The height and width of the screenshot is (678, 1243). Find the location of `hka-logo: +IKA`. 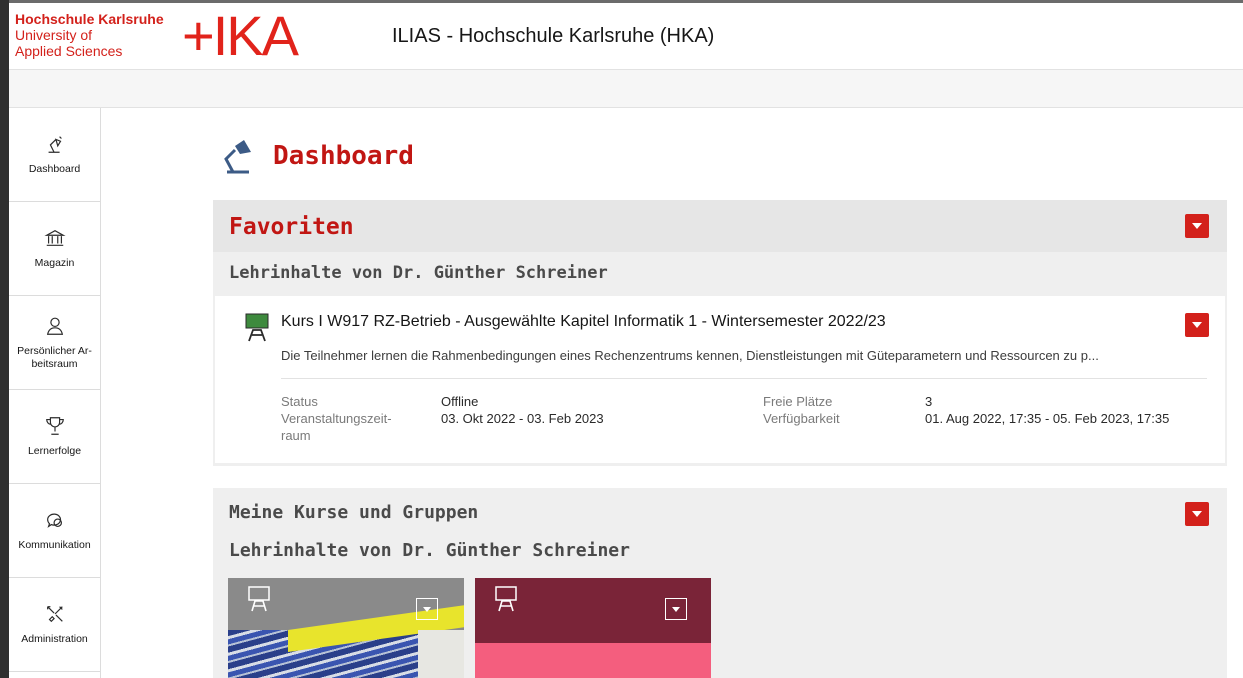

hka-logo: +IKA is located at coordinates (240, 36).